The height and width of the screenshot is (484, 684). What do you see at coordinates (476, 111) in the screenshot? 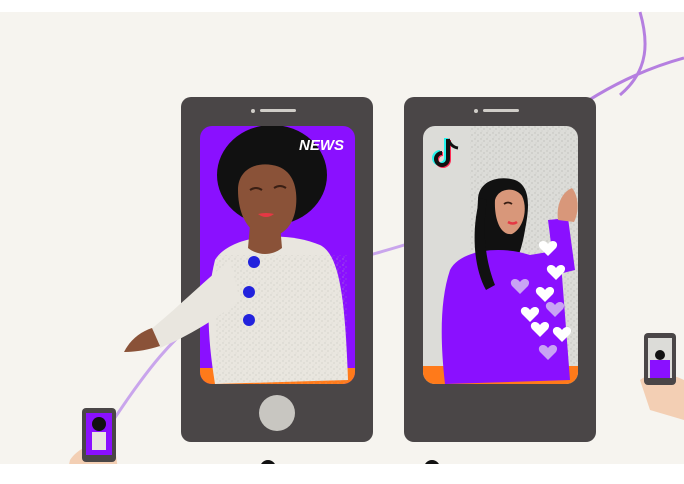
I see `social-phone-camera` at bounding box center [476, 111].